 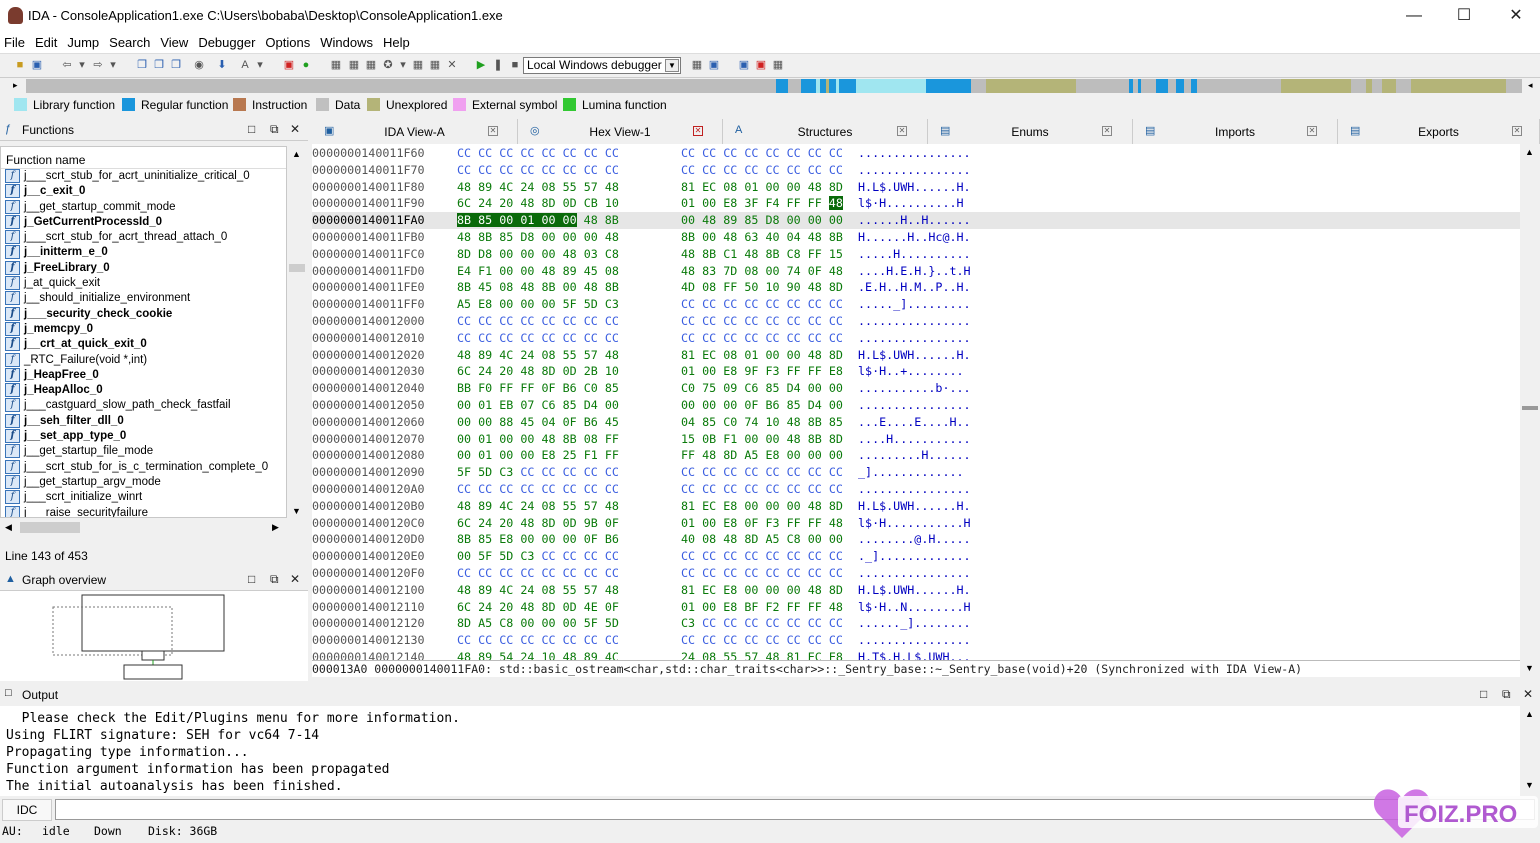 I want to click on open-icon: ■, so click(x=20, y=65).